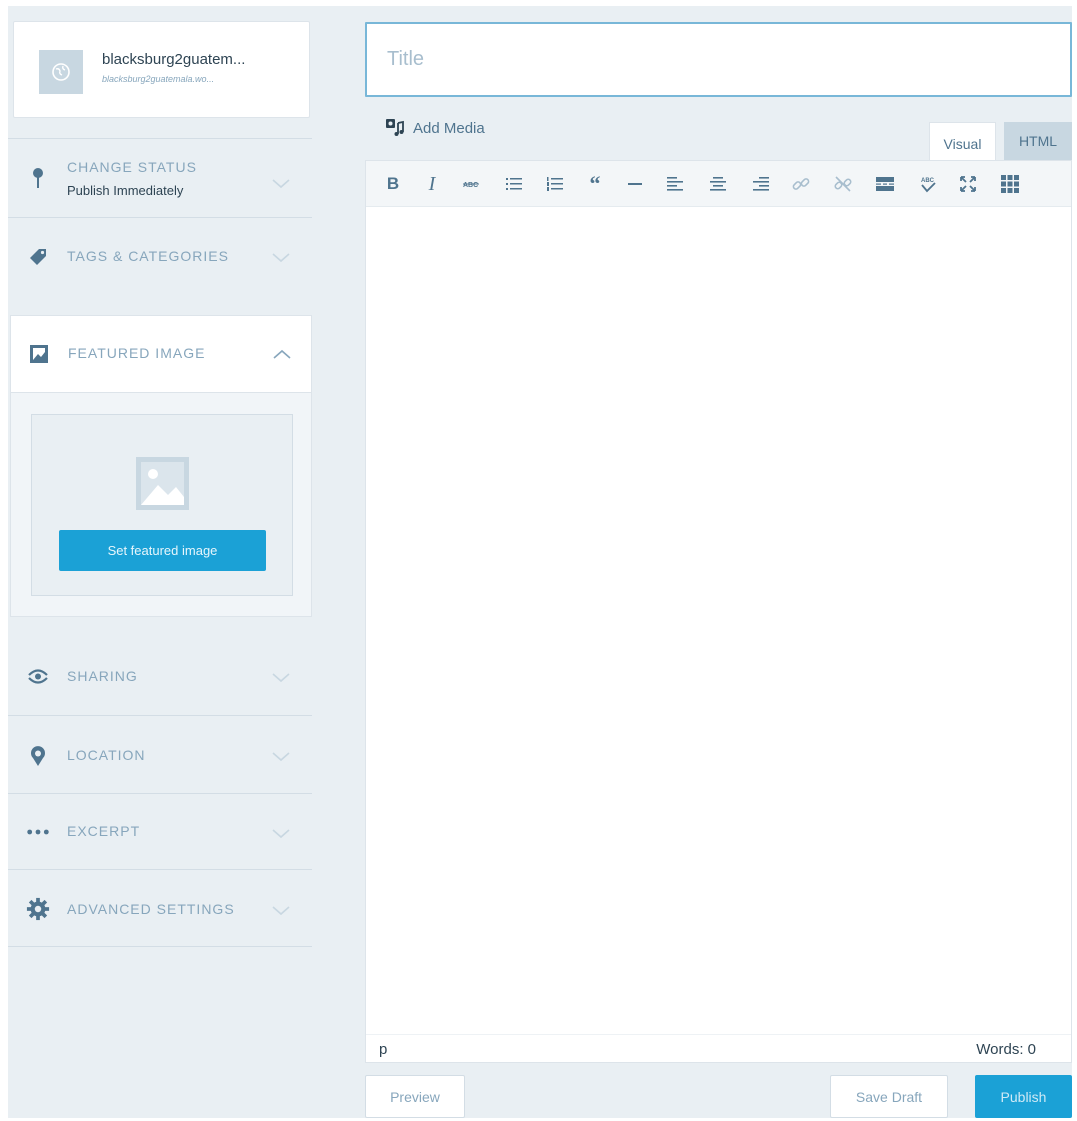  What do you see at coordinates (1010, 184) in the screenshot?
I see `toolbar-toggle-icon` at bounding box center [1010, 184].